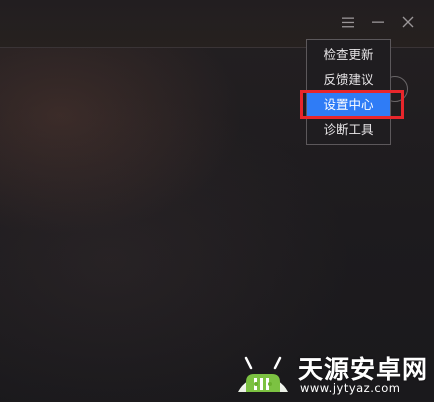 Image resolution: width=434 pixels, height=402 pixels. I want to click on menu-icon, so click(348, 22).